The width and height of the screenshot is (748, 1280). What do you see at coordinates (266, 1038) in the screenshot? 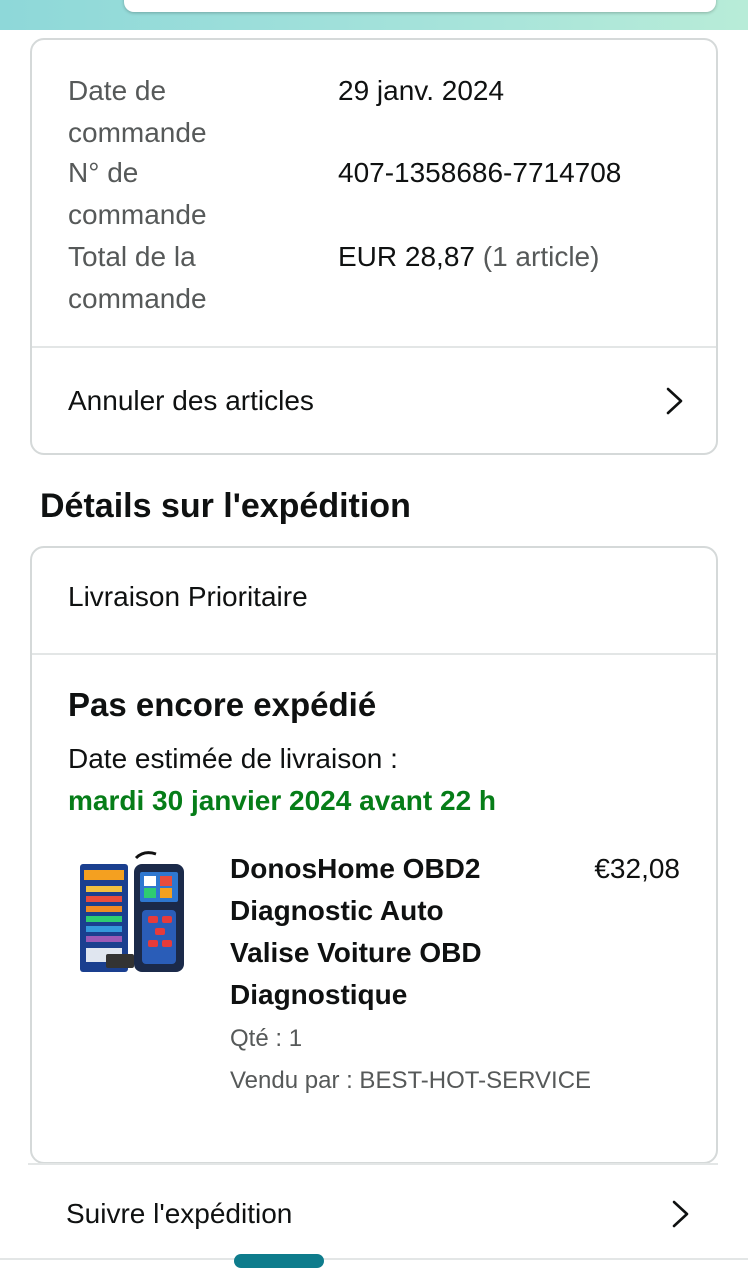
I see `product-quantity: Qté : 1` at bounding box center [266, 1038].